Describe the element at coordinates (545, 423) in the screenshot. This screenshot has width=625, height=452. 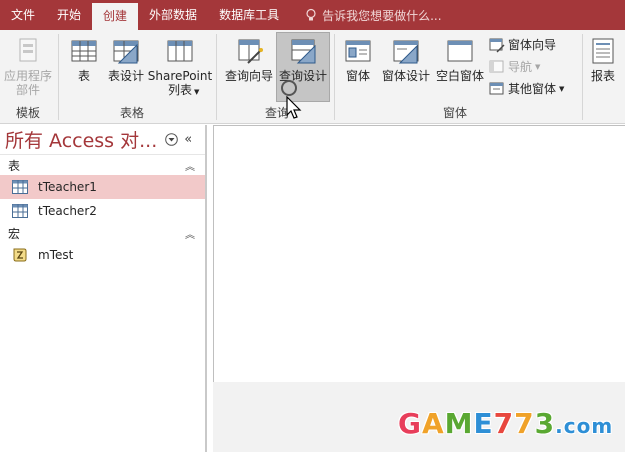
I see `watermark-char: 3` at that location.